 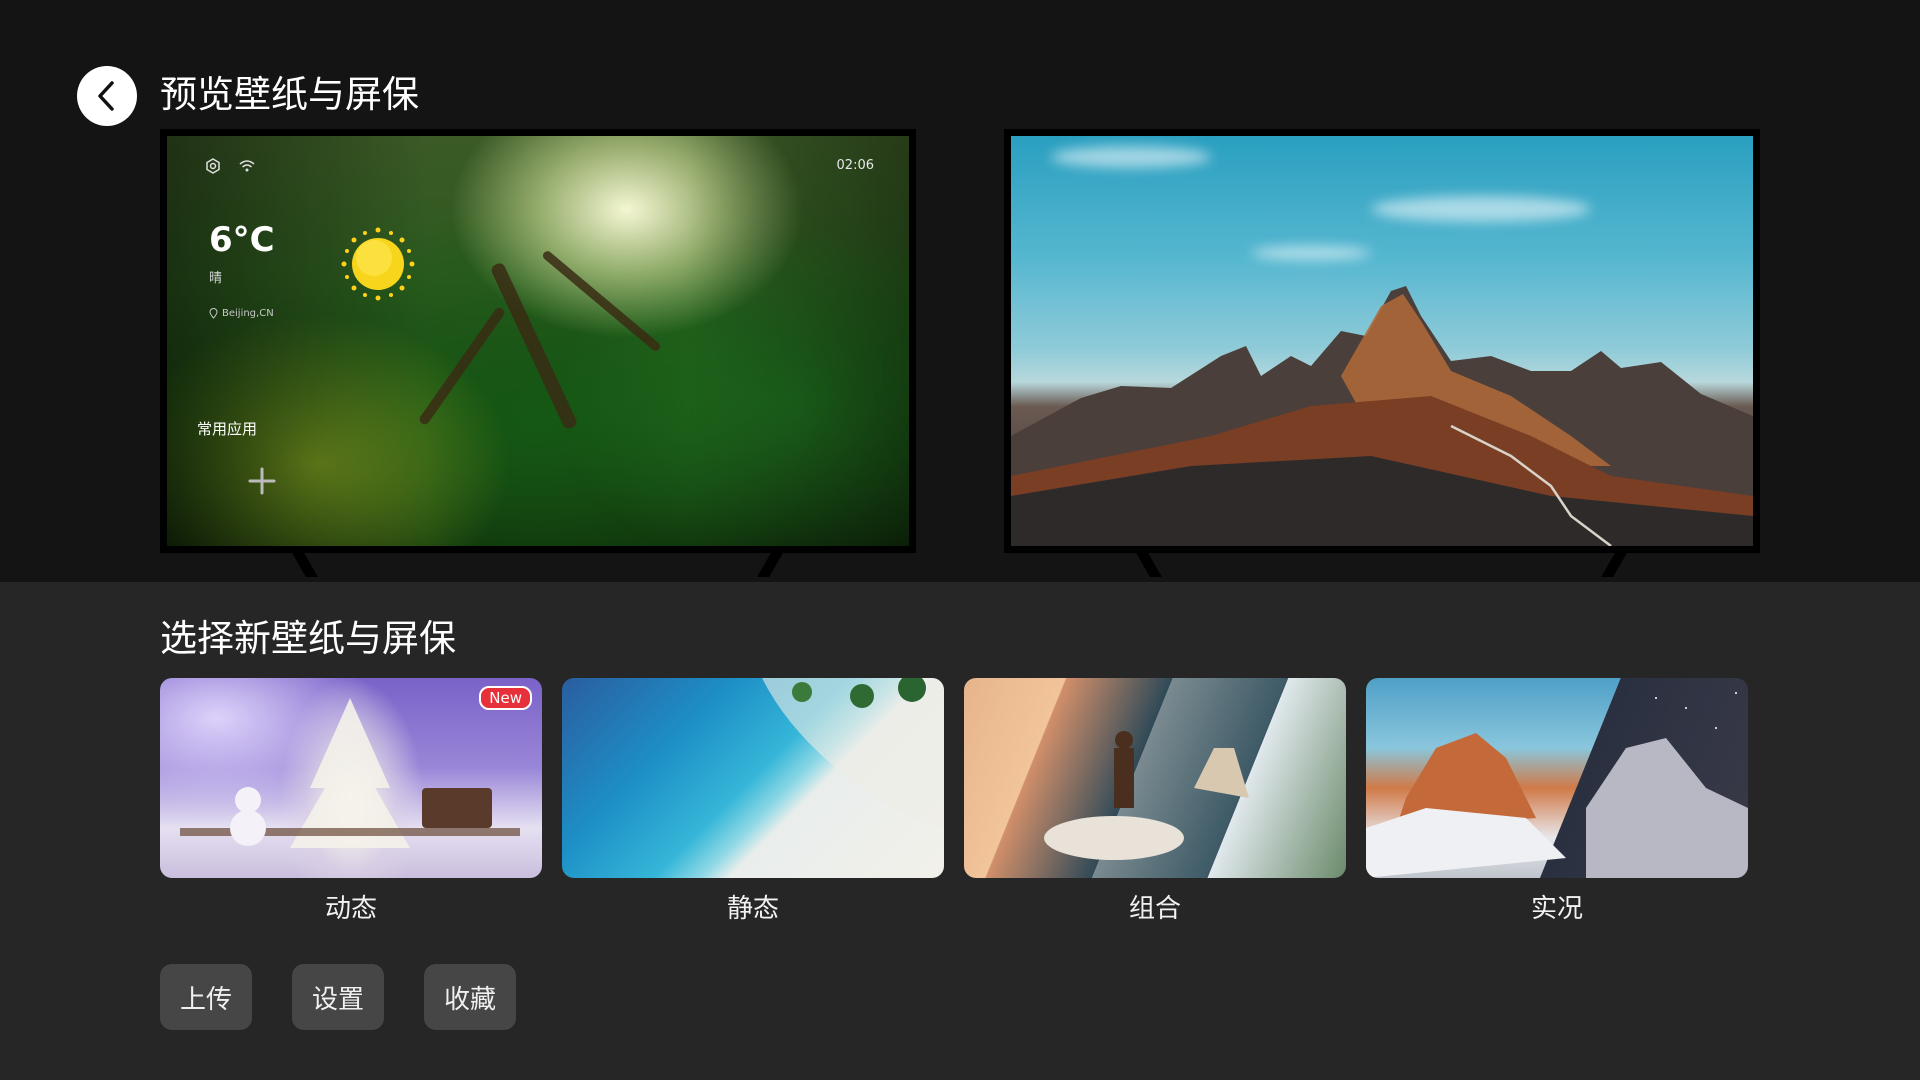 I want to click on screensaver-display, so click(x=1382, y=341).